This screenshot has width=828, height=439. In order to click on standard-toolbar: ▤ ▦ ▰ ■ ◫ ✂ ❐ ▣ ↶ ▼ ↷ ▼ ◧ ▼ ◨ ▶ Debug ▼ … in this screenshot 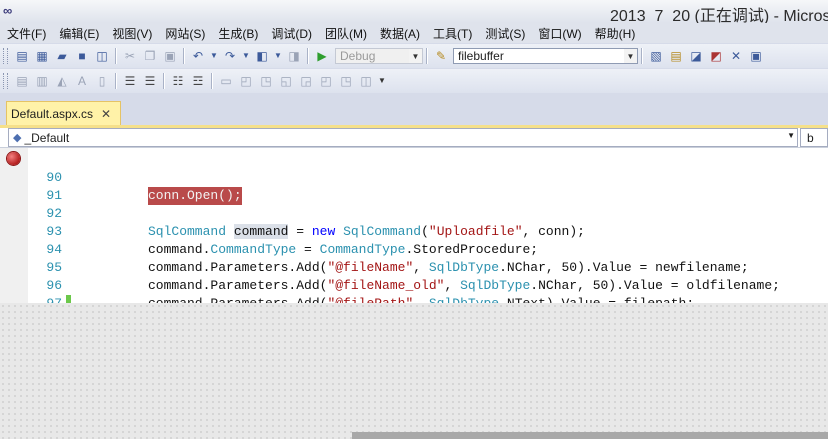, I will do `click(414, 56)`.